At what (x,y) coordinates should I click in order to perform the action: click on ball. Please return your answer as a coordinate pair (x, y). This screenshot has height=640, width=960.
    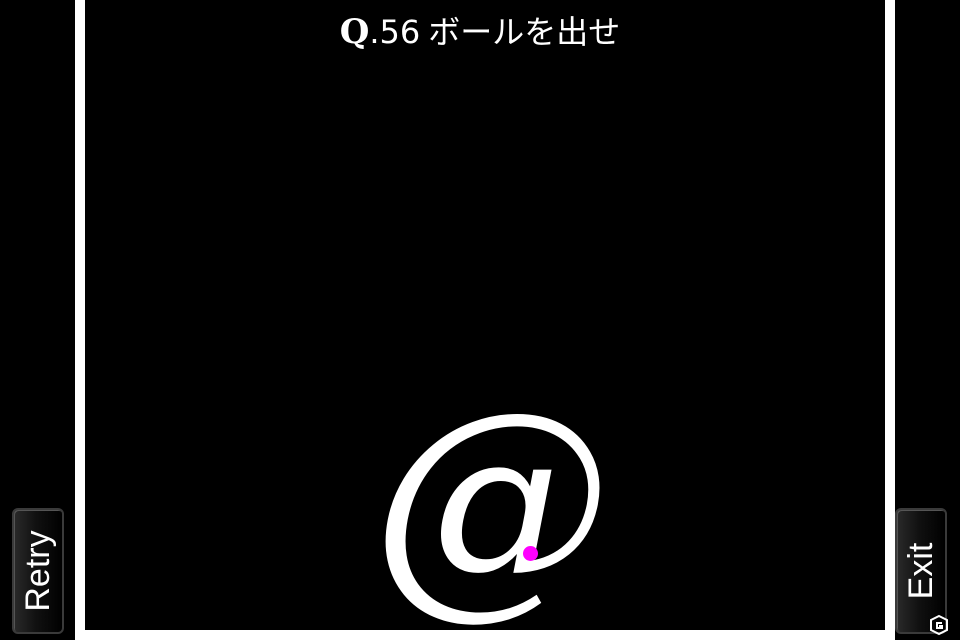
    Looking at the image, I should click on (530, 553).